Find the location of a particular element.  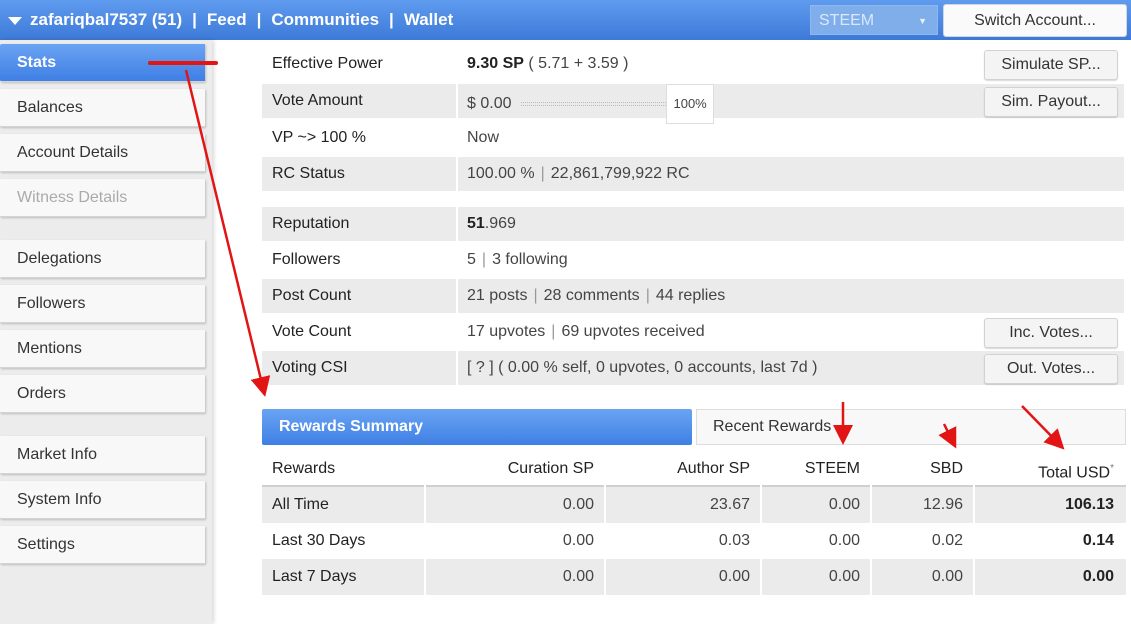

sidebar-item-account-details: Account Details is located at coordinates (102, 153).